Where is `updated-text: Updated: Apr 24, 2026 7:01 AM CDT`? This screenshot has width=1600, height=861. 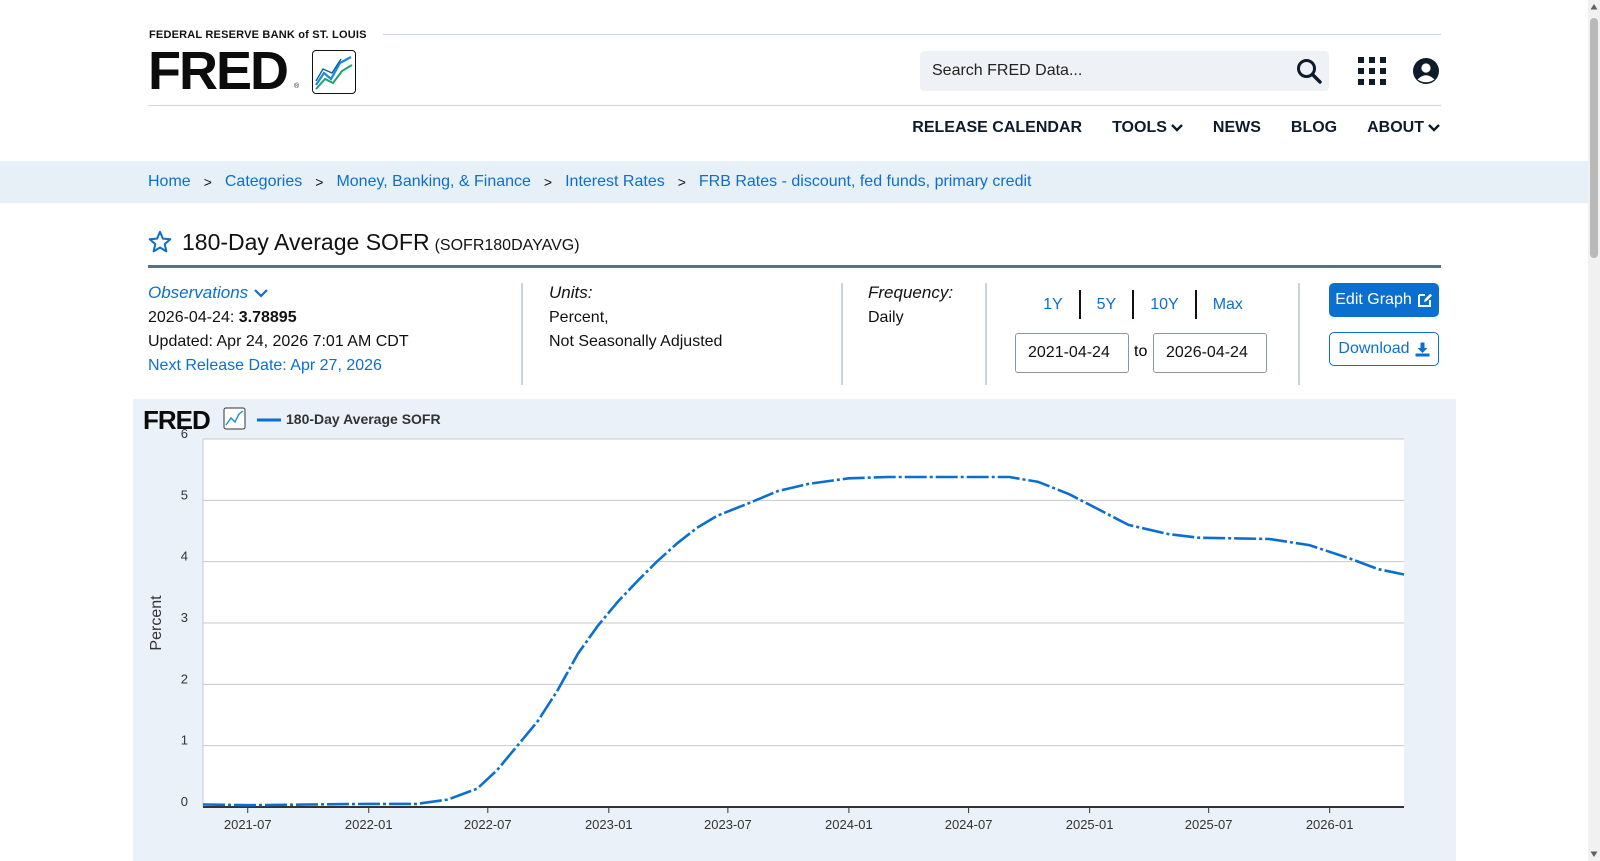
updated-text: Updated: Apr 24, 2026 7:01 AM CDT is located at coordinates (278, 341).